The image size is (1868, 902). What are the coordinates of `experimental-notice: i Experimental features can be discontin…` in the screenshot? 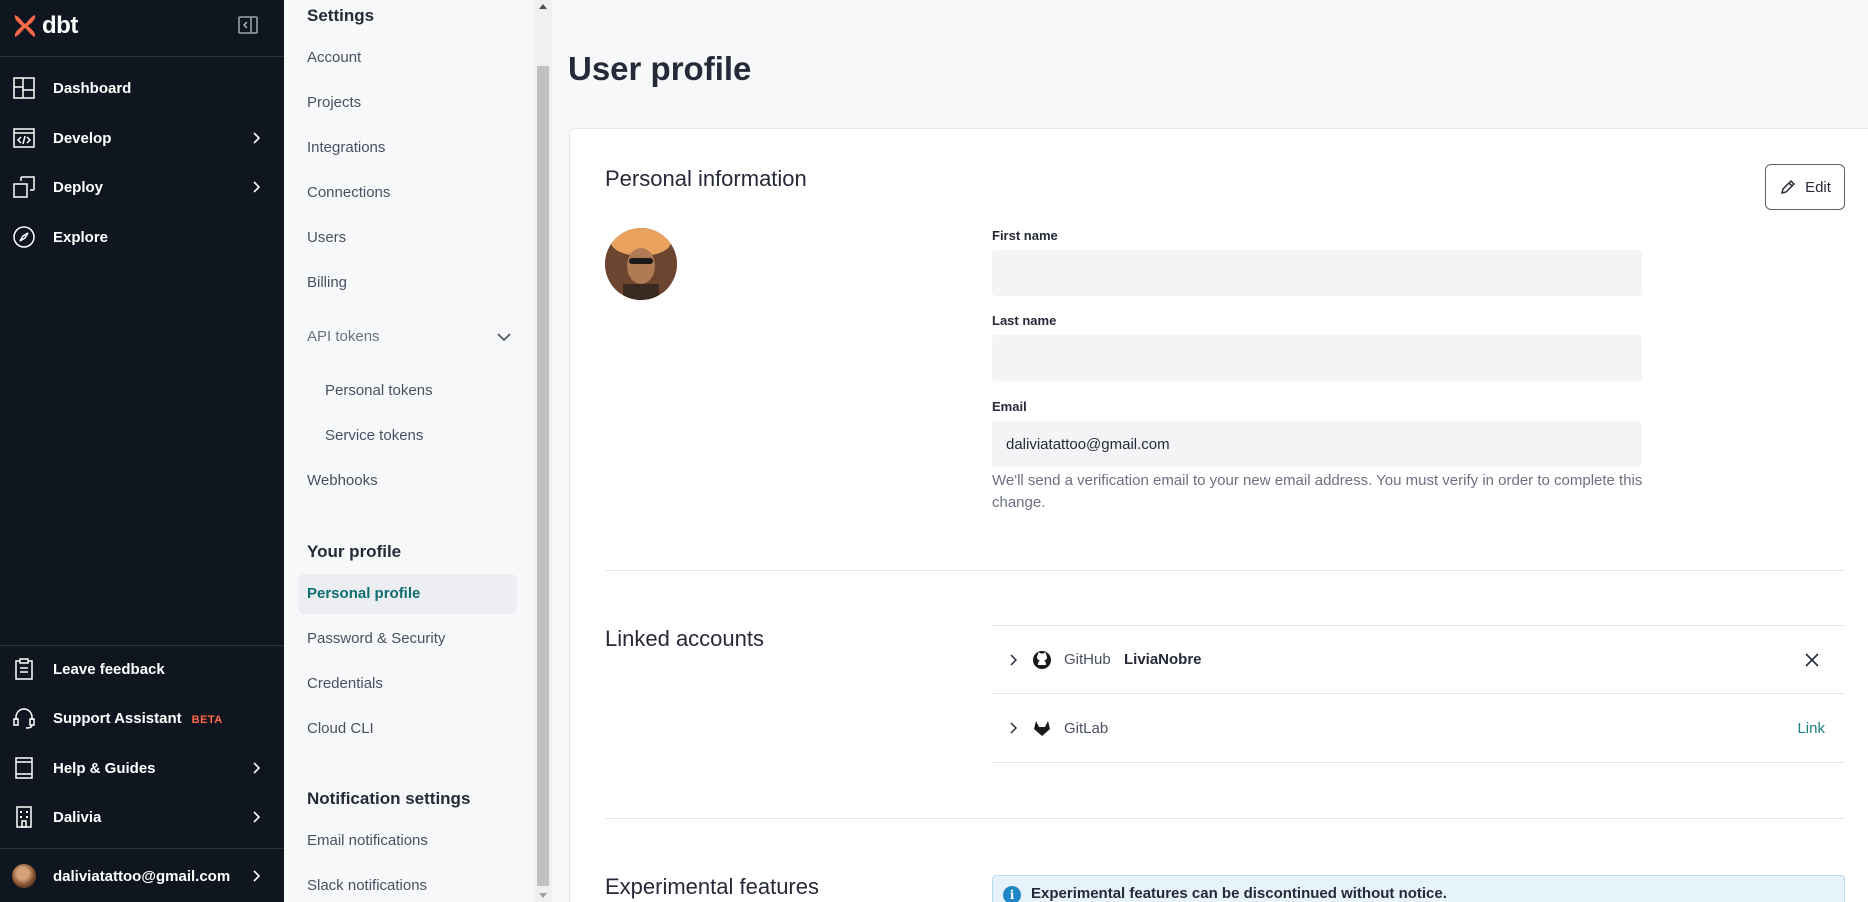 It's located at (1418, 888).